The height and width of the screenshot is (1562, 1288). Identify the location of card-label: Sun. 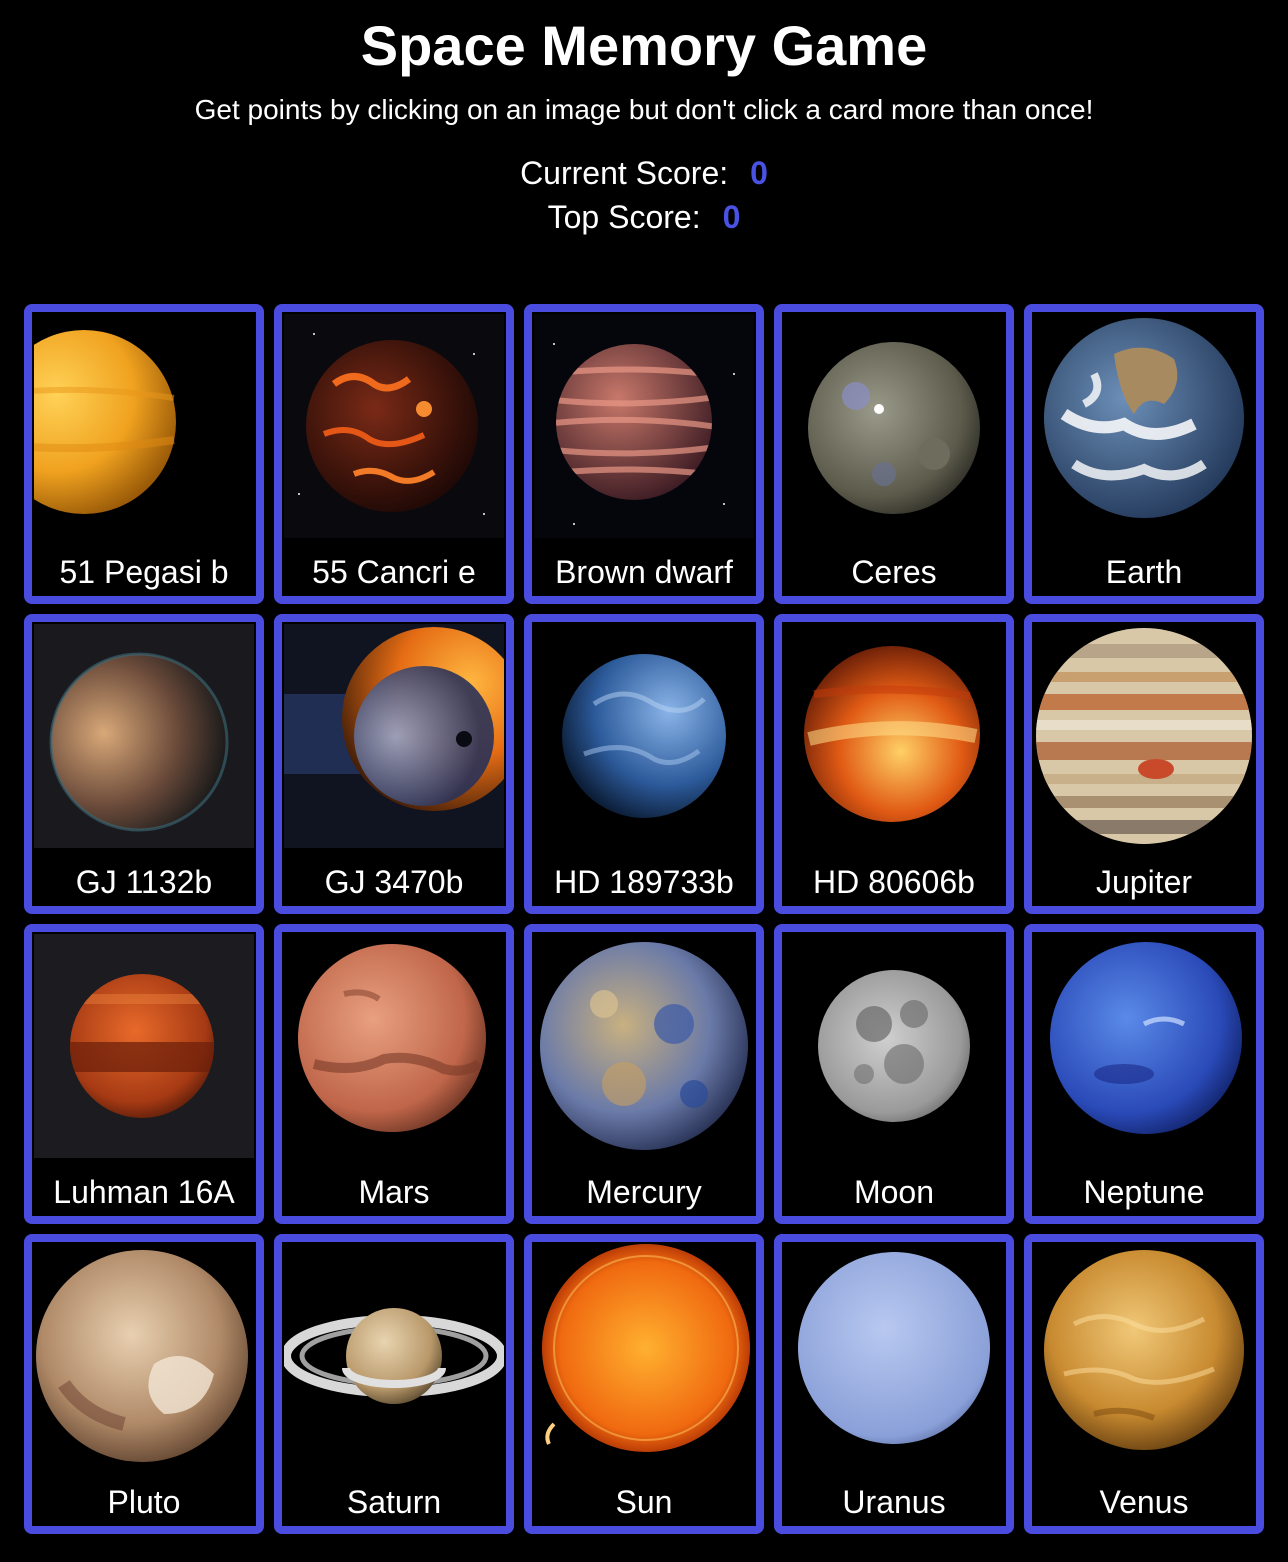
(644, 1502).